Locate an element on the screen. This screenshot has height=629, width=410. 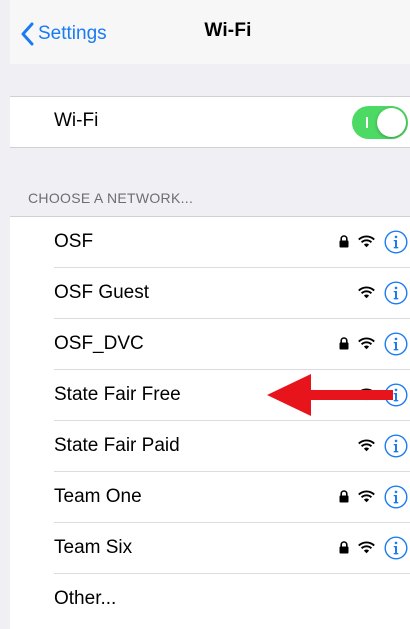
network-row-osf: OSF is located at coordinates (210, 242).